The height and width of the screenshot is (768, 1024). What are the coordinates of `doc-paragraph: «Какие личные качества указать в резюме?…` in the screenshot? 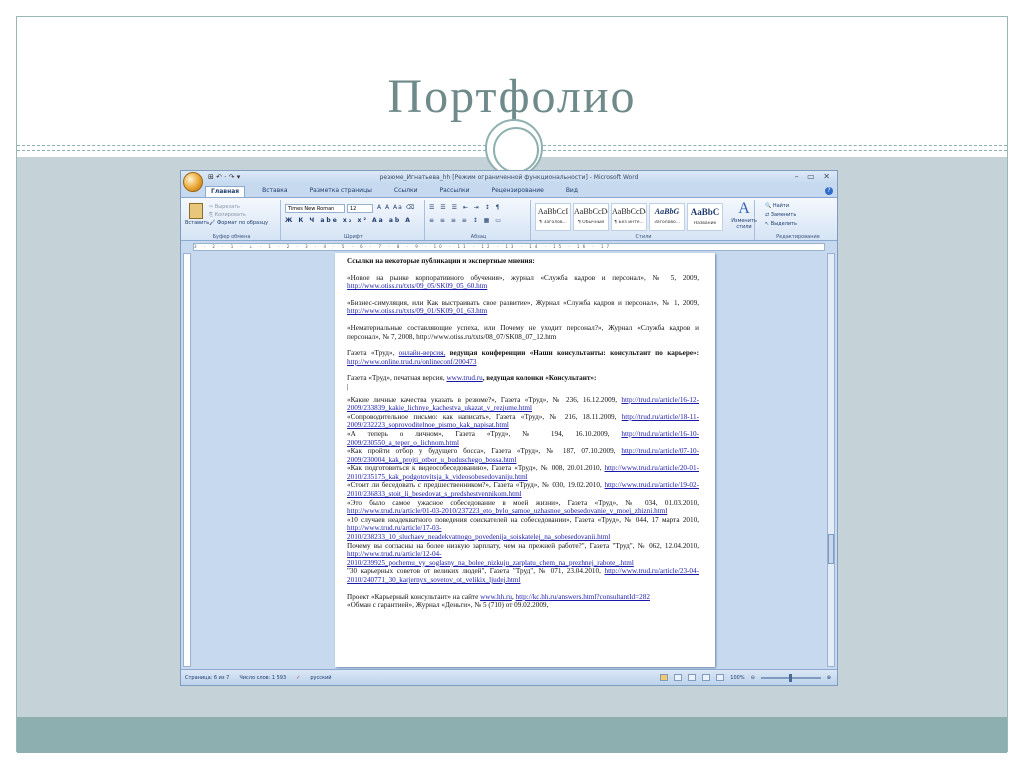 It's located at (523, 404).